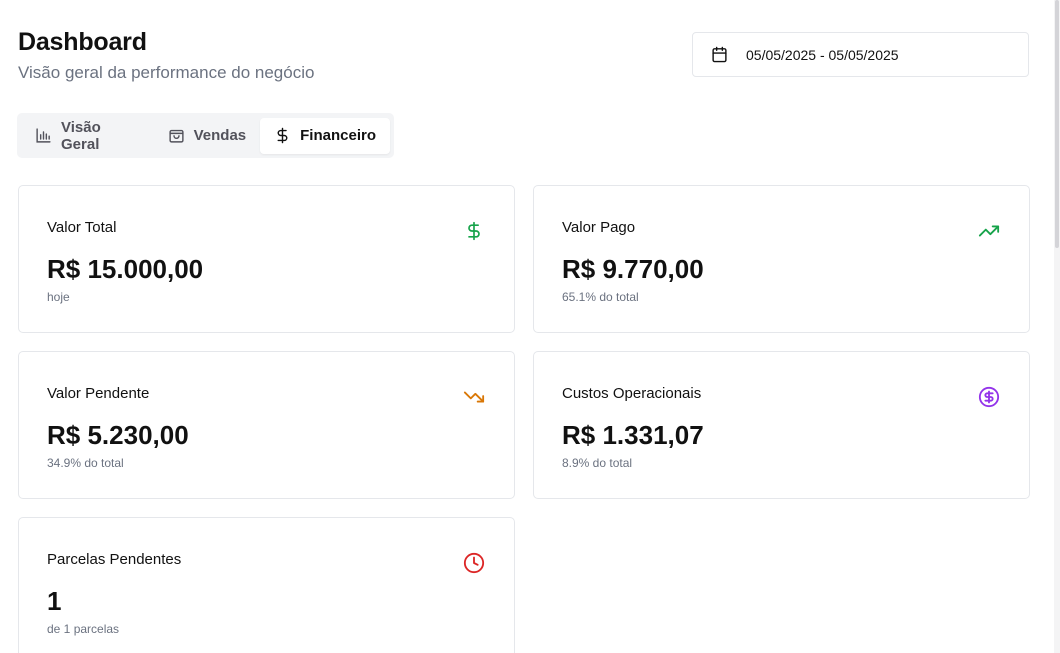 This screenshot has height=653, width=1060. I want to click on tab-visao-geral: Visão Geral, so click(87, 136).